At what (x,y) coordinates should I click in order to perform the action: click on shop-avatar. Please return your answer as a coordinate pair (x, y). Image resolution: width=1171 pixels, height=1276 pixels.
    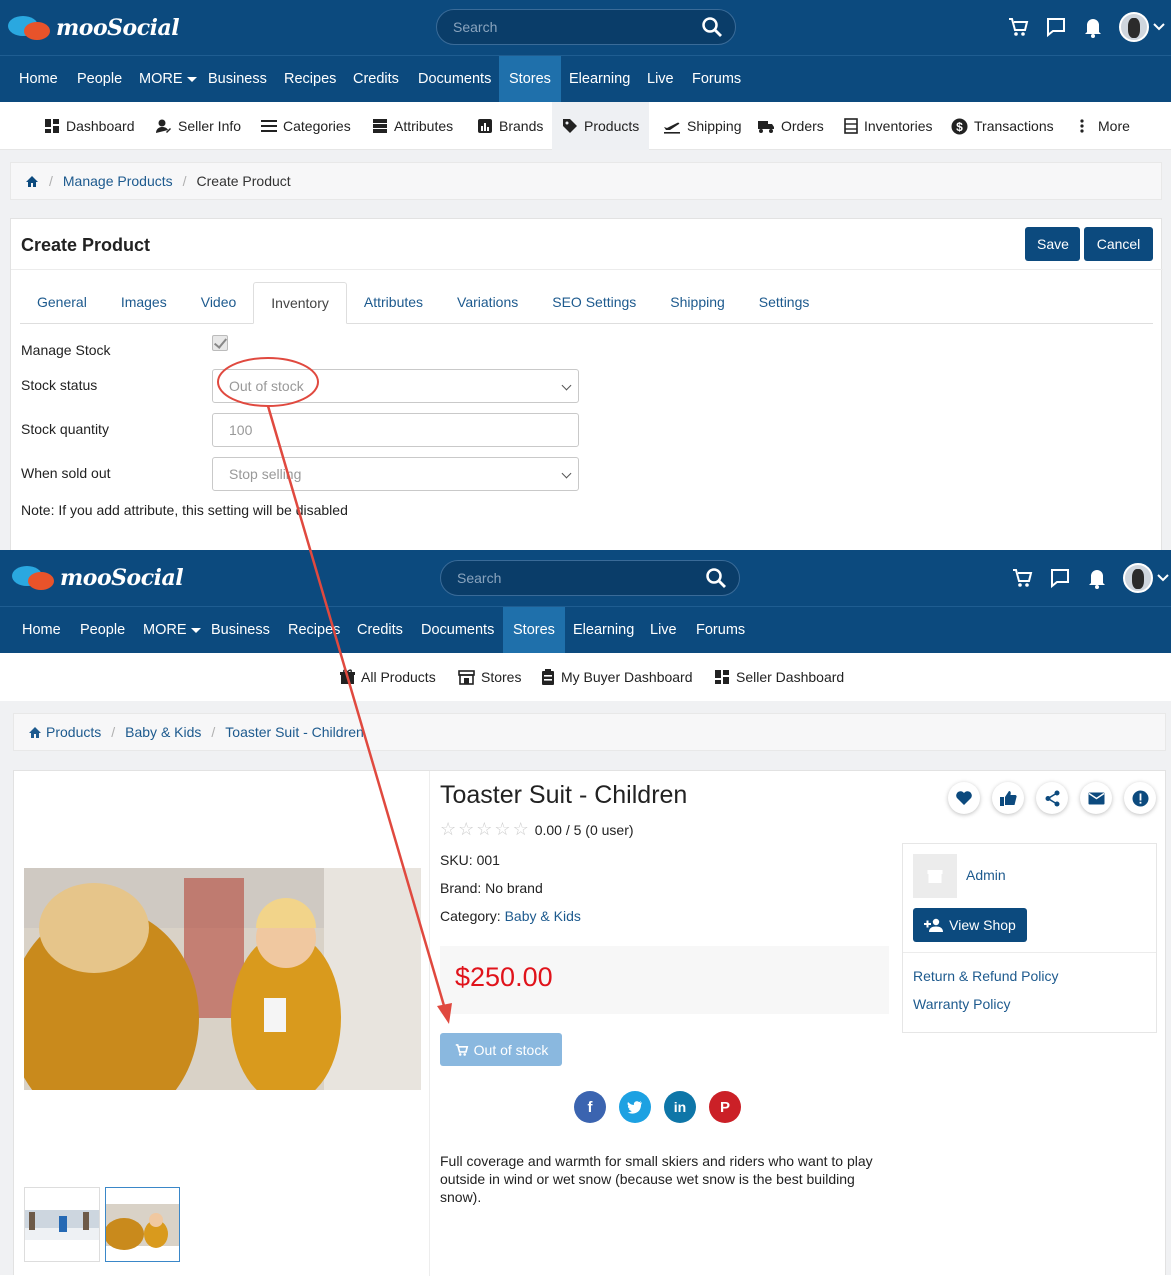
    Looking at the image, I should click on (935, 876).